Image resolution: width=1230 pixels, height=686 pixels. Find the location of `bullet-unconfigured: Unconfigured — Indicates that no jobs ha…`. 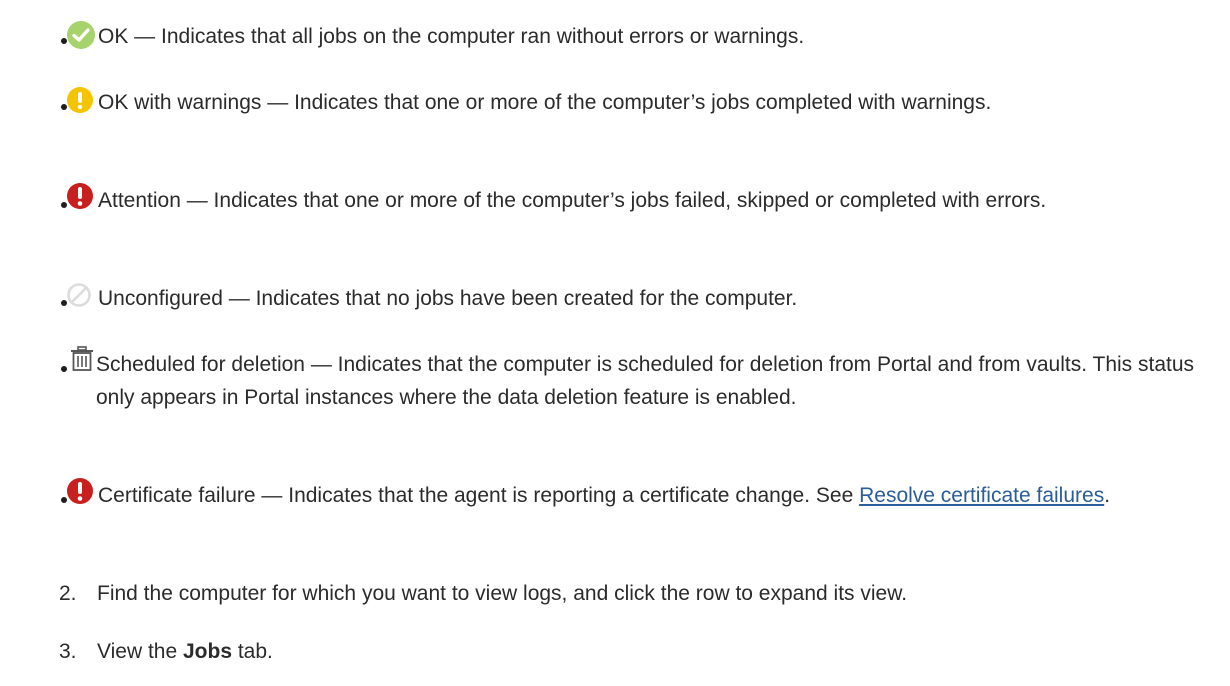

bullet-unconfigured: Unconfigured — Indicates that no jobs ha… is located at coordinates (640, 298).